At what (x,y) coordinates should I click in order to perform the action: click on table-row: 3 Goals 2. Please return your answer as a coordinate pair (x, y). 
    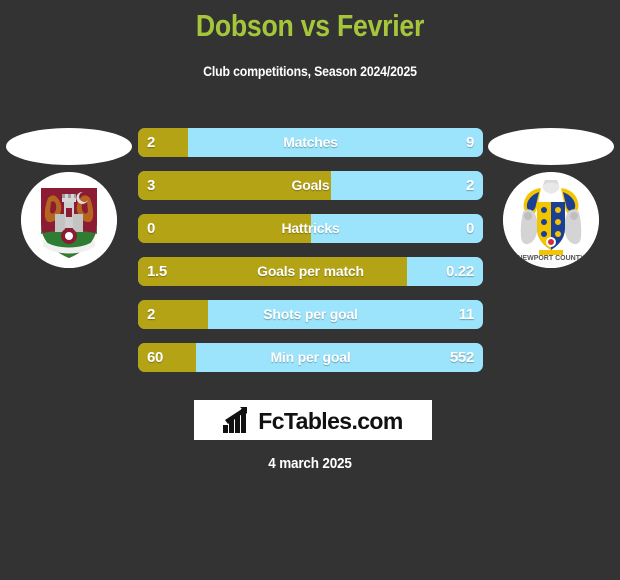
    Looking at the image, I should click on (310, 185).